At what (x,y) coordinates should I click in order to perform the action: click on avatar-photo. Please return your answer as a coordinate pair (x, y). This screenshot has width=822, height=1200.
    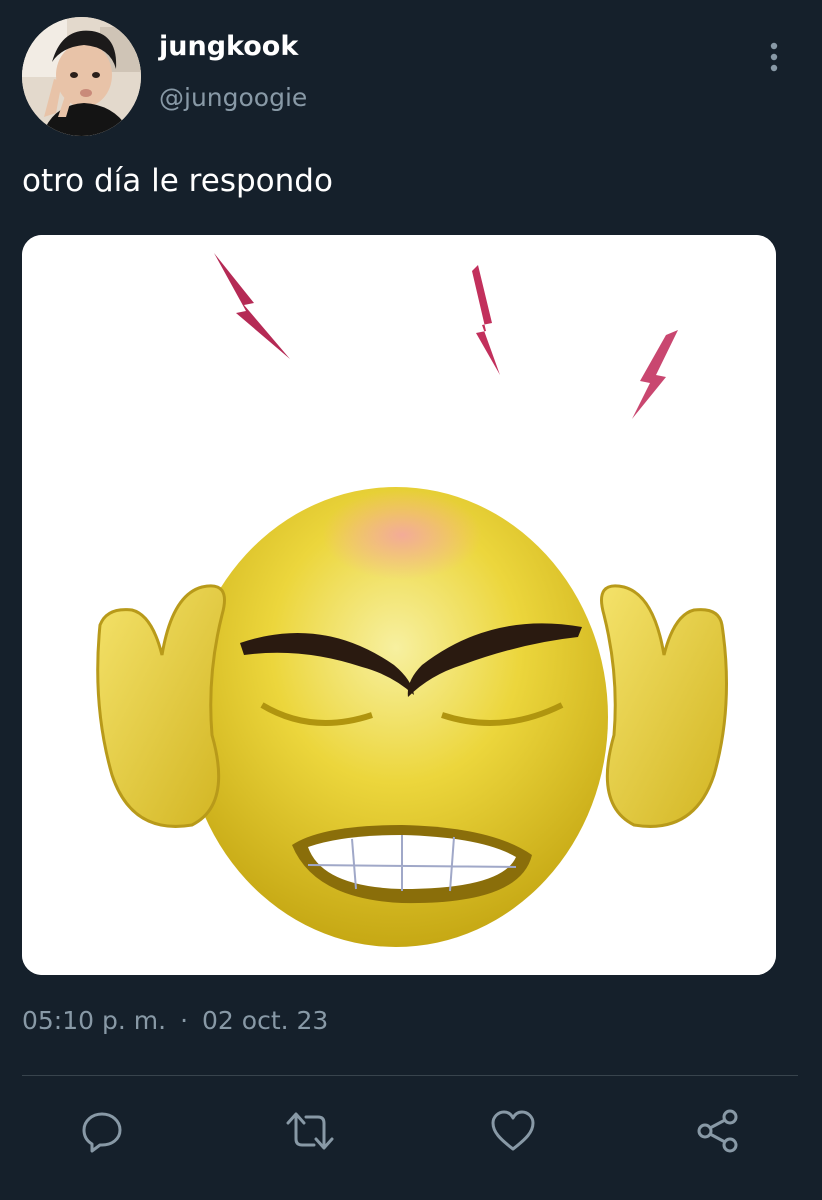
    Looking at the image, I should click on (81, 76).